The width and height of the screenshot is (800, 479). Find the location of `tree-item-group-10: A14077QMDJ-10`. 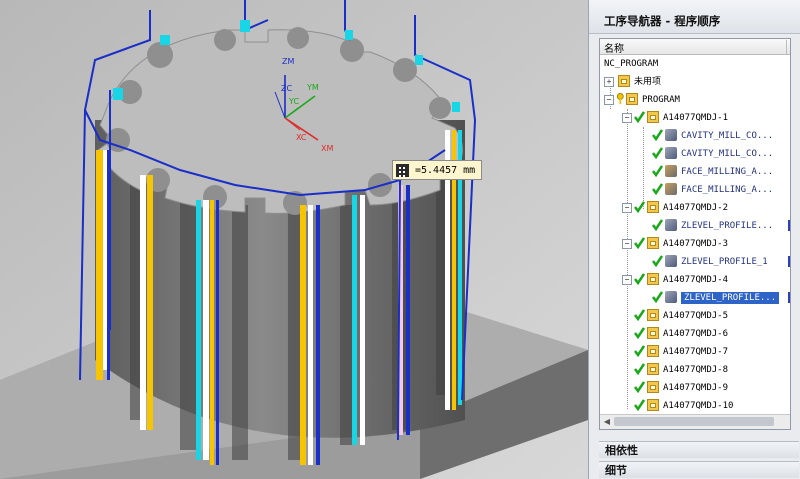

tree-item-group-10: A14077QMDJ-10 is located at coordinates (695, 406).